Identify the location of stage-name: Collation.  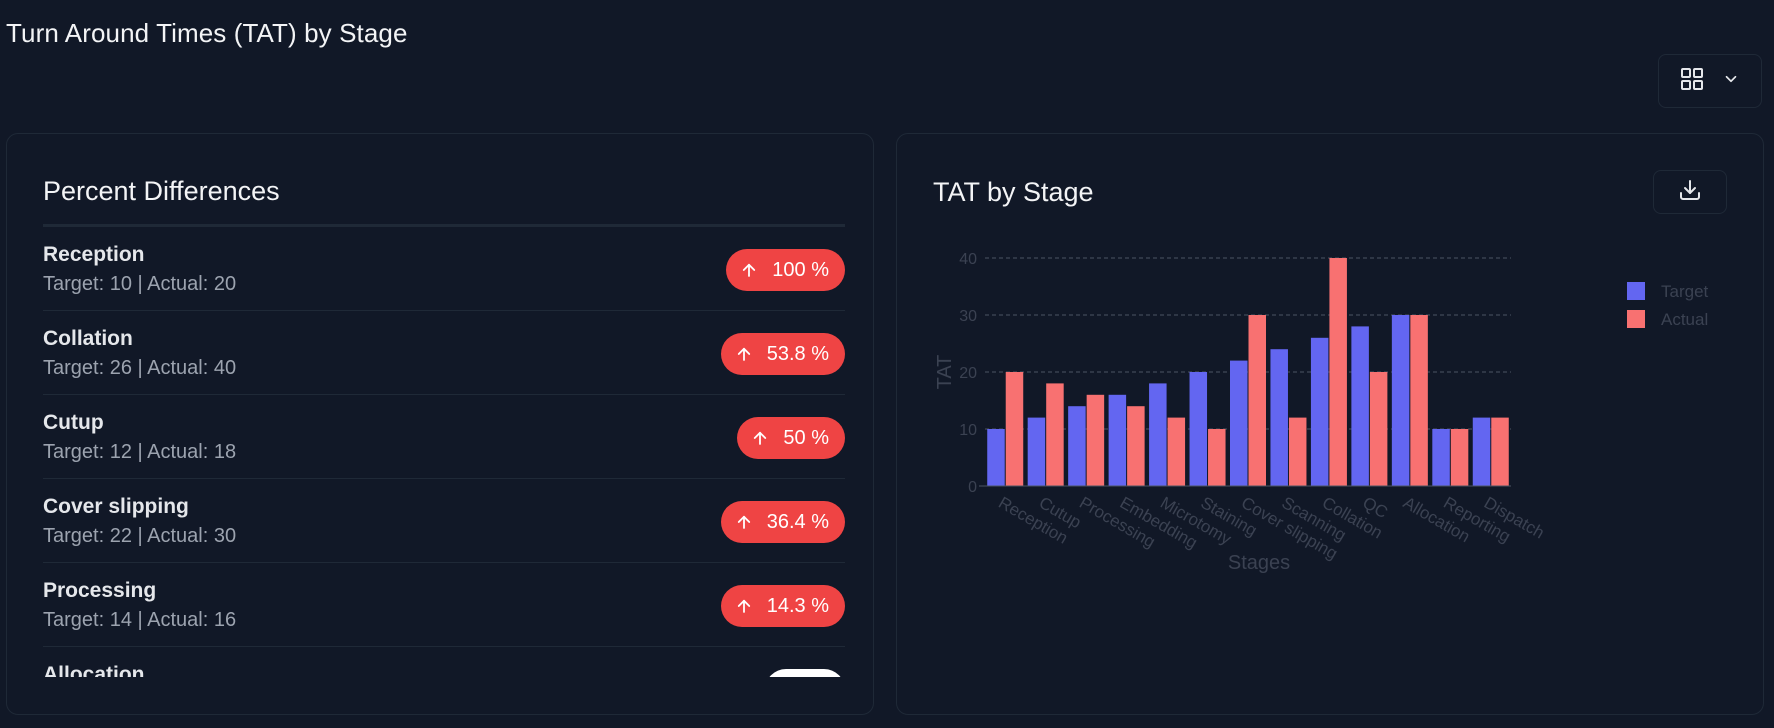
(88, 338).